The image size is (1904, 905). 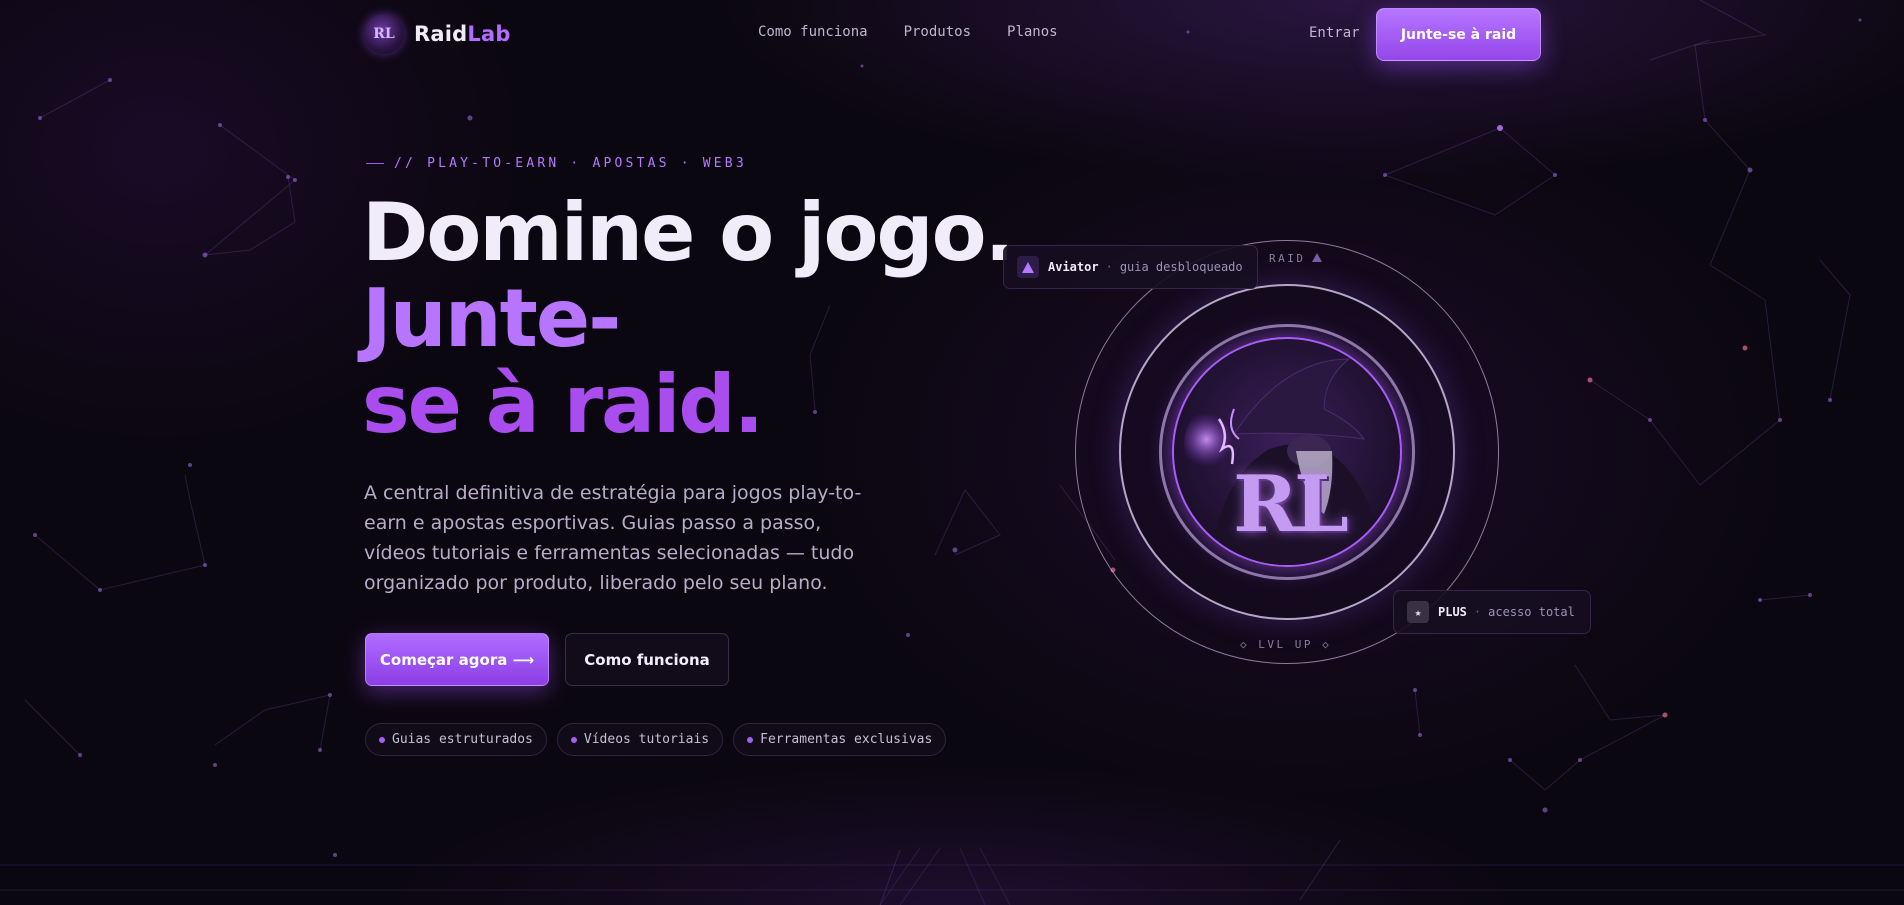 I want to click on chip-label: Guias estruturados, so click(x=462, y=739).